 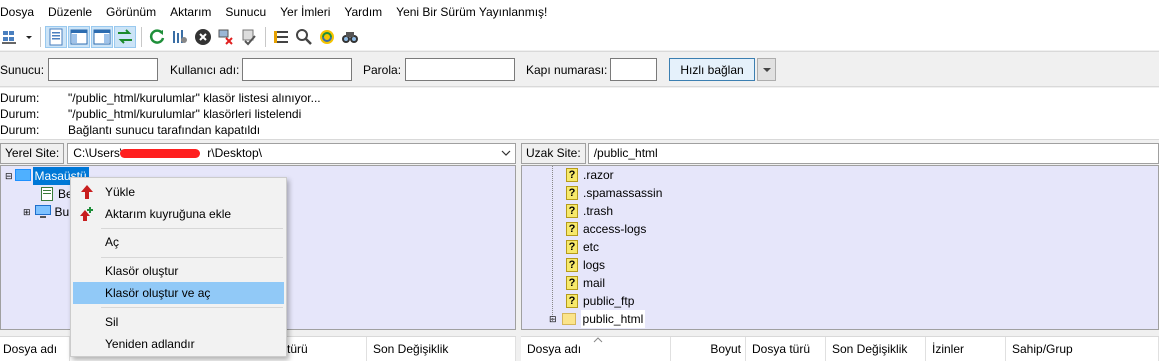 What do you see at coordinates (205, 70) in the screenshot?
I see `username-label: Kullanıcı adı:` at bounding box center [205, 70].